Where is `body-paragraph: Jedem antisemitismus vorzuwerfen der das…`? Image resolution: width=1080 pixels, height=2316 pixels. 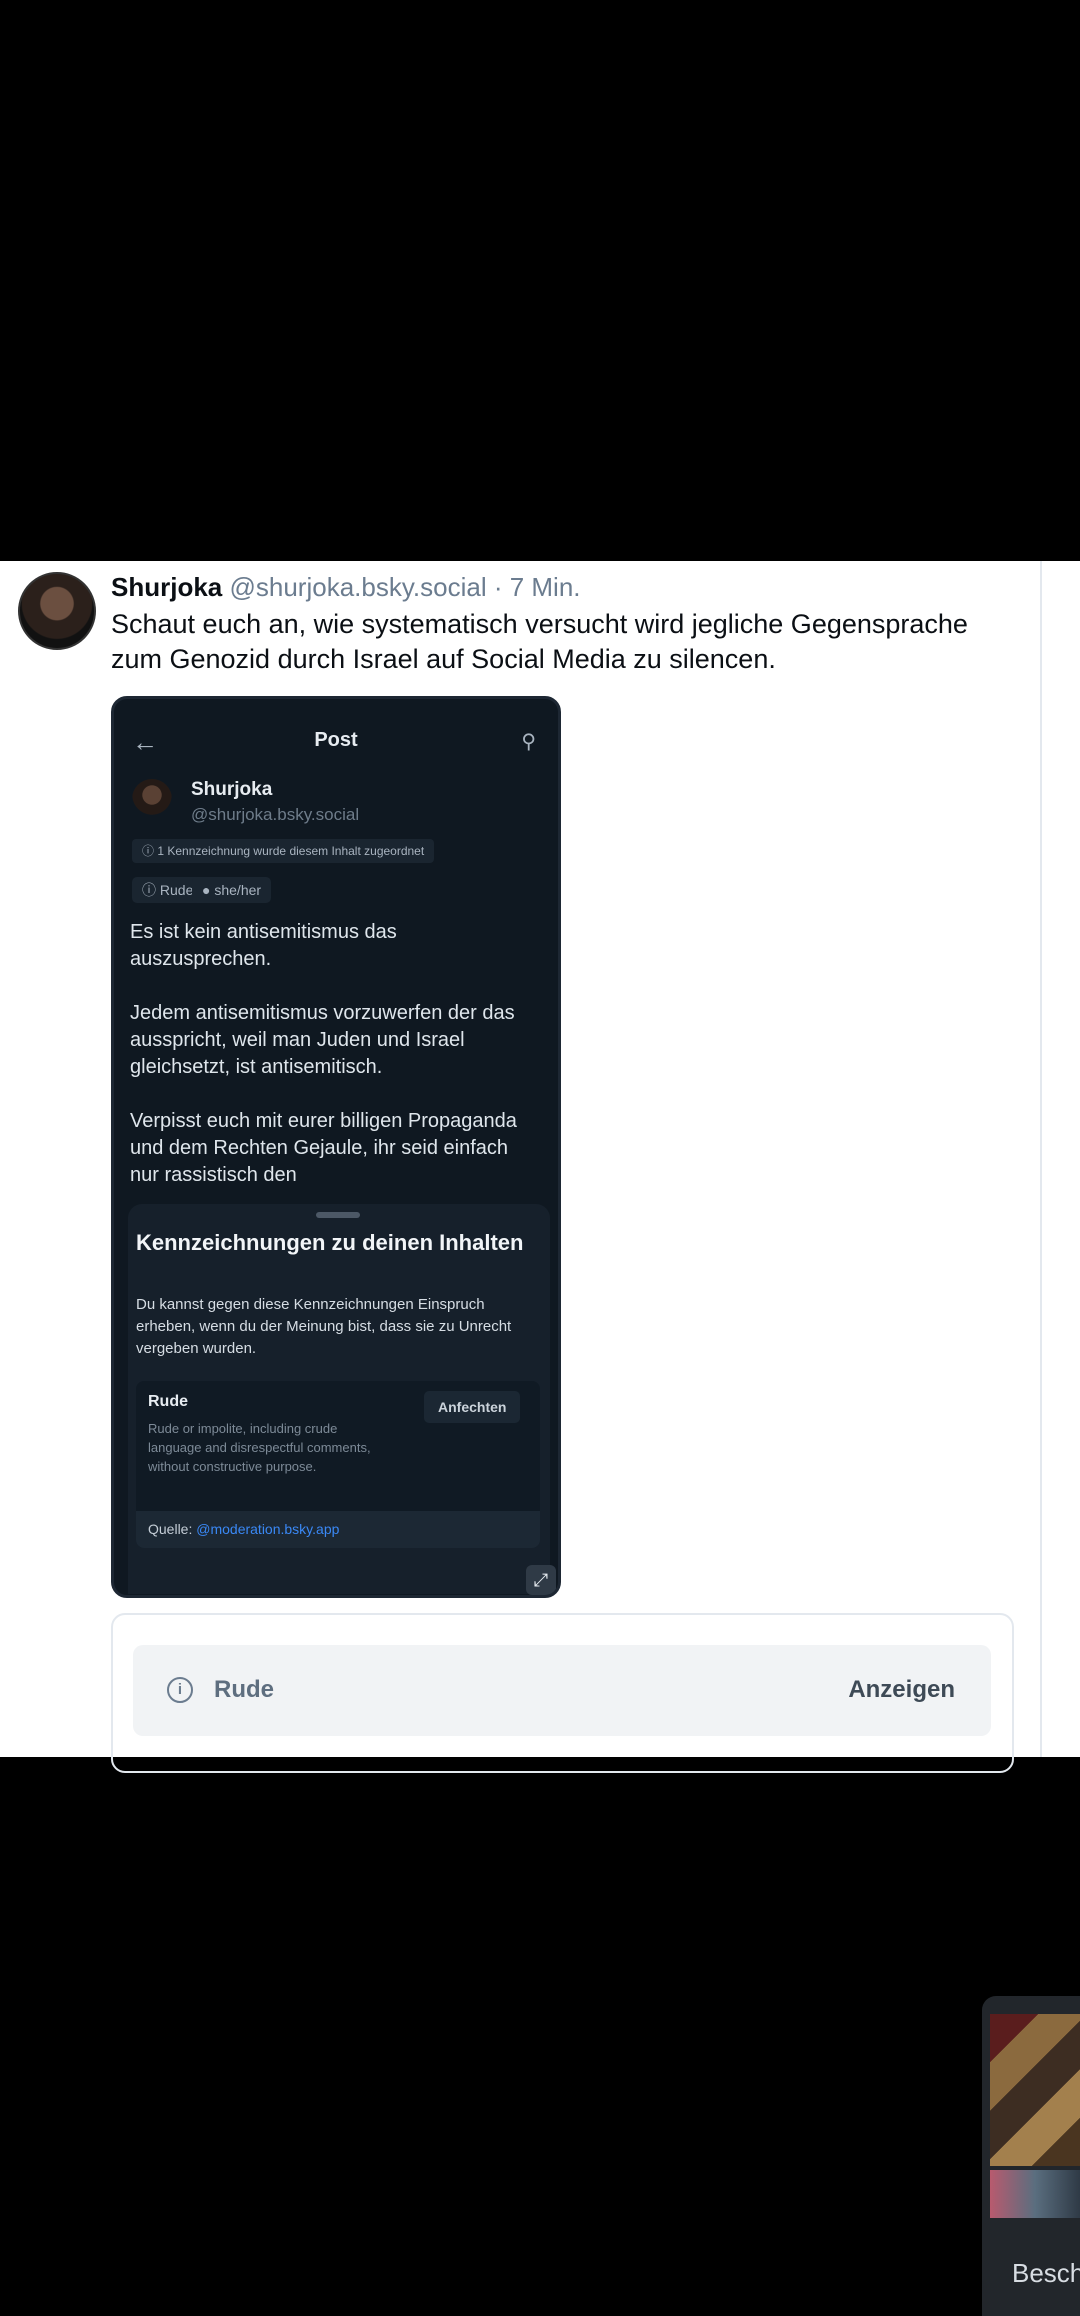
body-paragraph: Jedem antisemitismus vorzuwerfen der das… is located at coordinates (322, 1040).